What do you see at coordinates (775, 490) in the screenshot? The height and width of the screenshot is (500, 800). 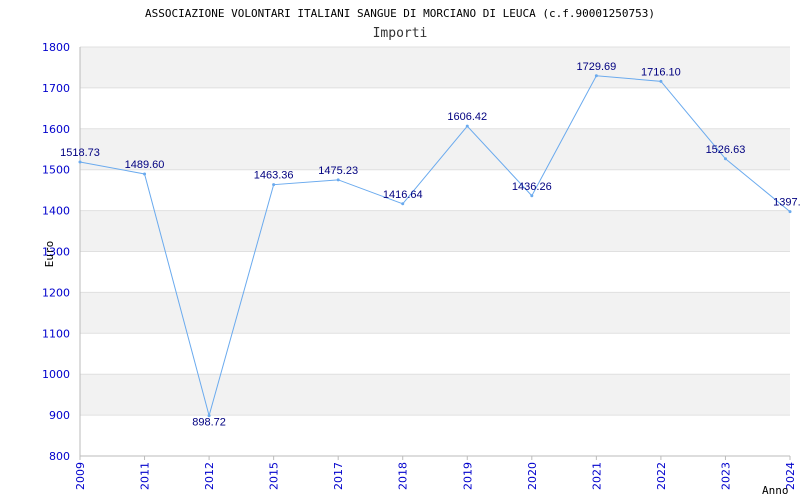 I see `x-axis-label: Anno` at bounding box center [775, 490].